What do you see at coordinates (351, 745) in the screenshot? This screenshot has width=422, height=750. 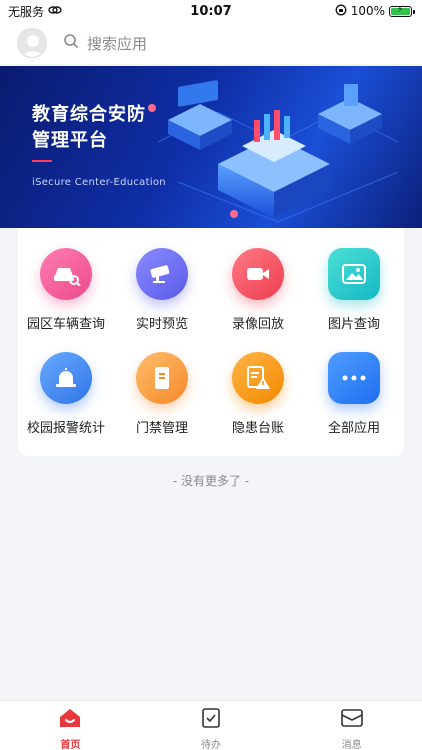 I see `tab-label: 消息` at bounding box center [351, 745].